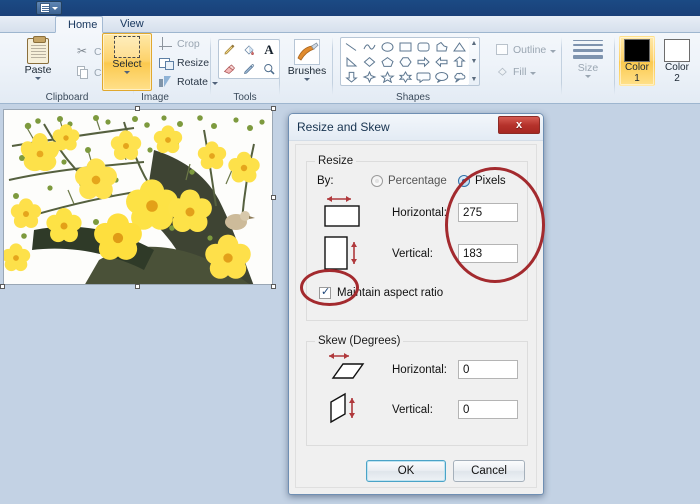 The width and height of the screenshot is (700, 504). I want to click on hexagon-shape, so click(405, 61).